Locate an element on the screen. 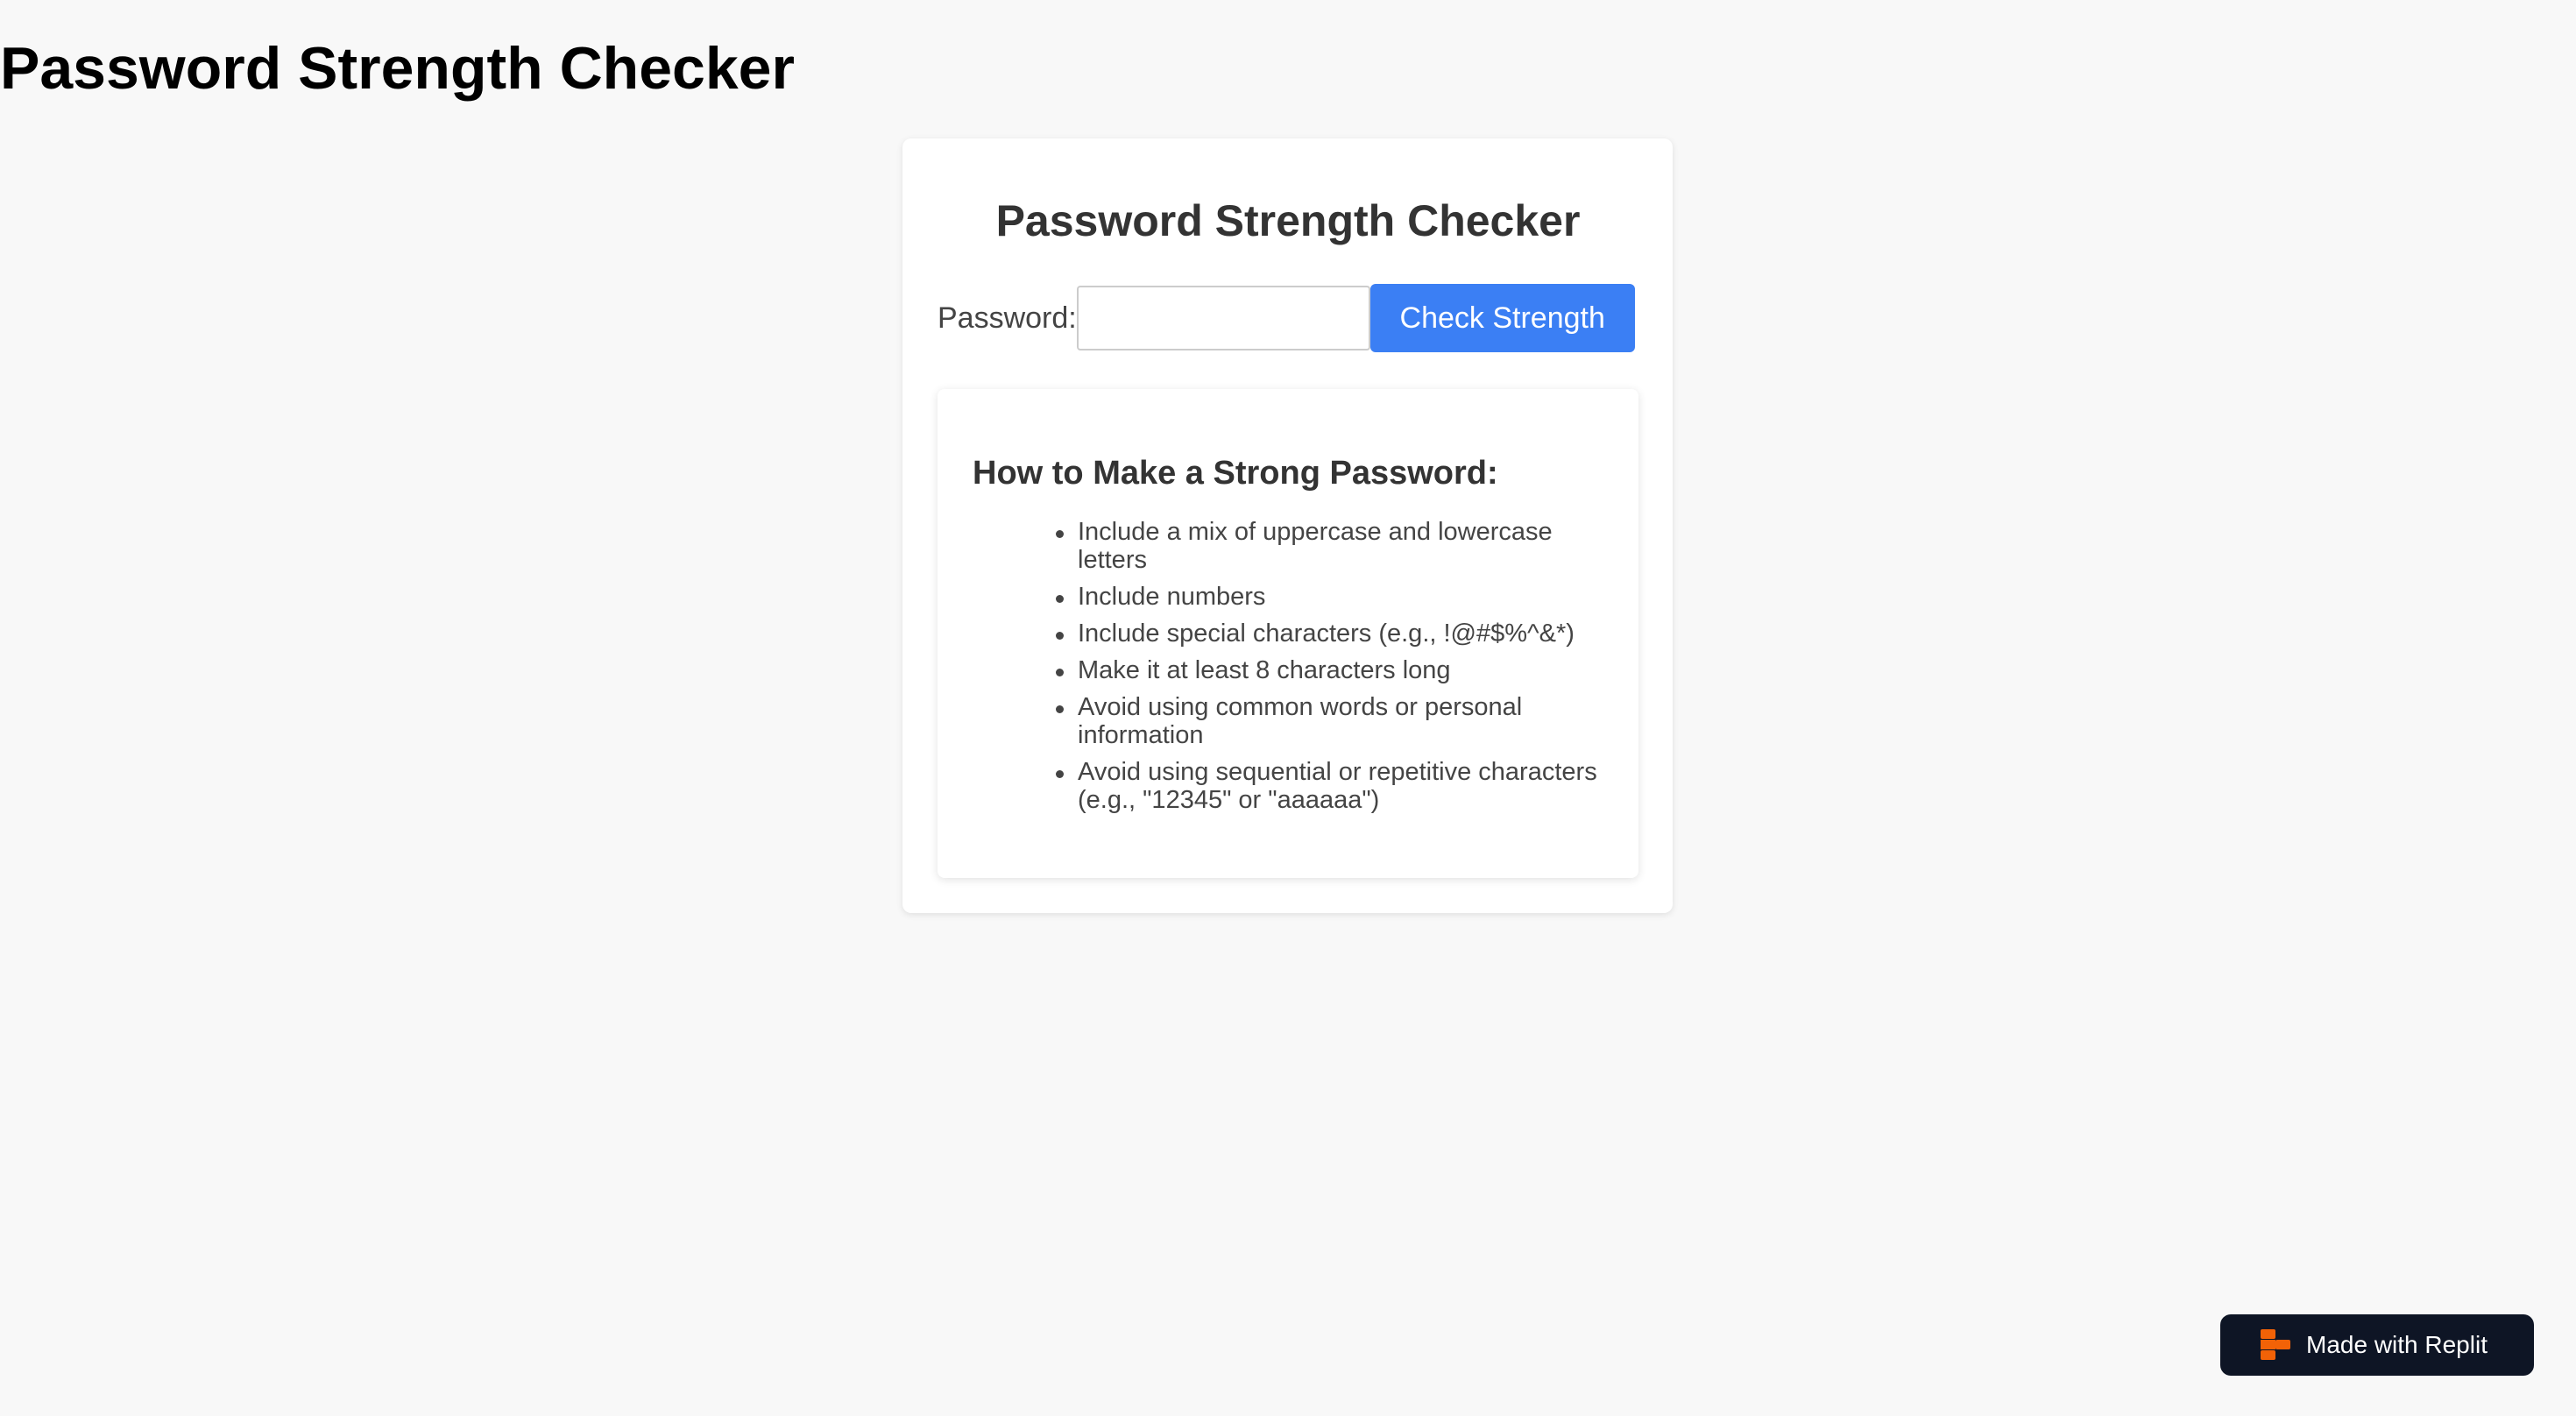  made-with-replit-badge: Made with Replit is located at coordinates (2377, 1345).